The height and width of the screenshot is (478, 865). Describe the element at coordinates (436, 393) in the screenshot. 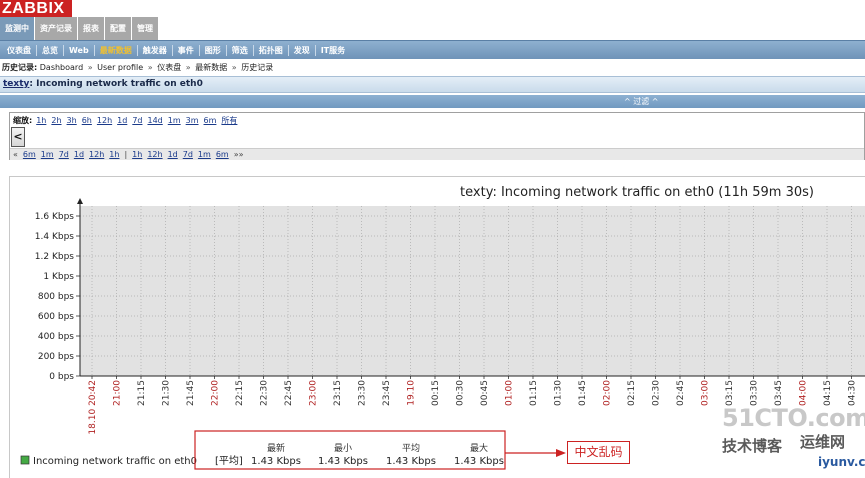

I see `x-tick-label: 00:15` at that location.